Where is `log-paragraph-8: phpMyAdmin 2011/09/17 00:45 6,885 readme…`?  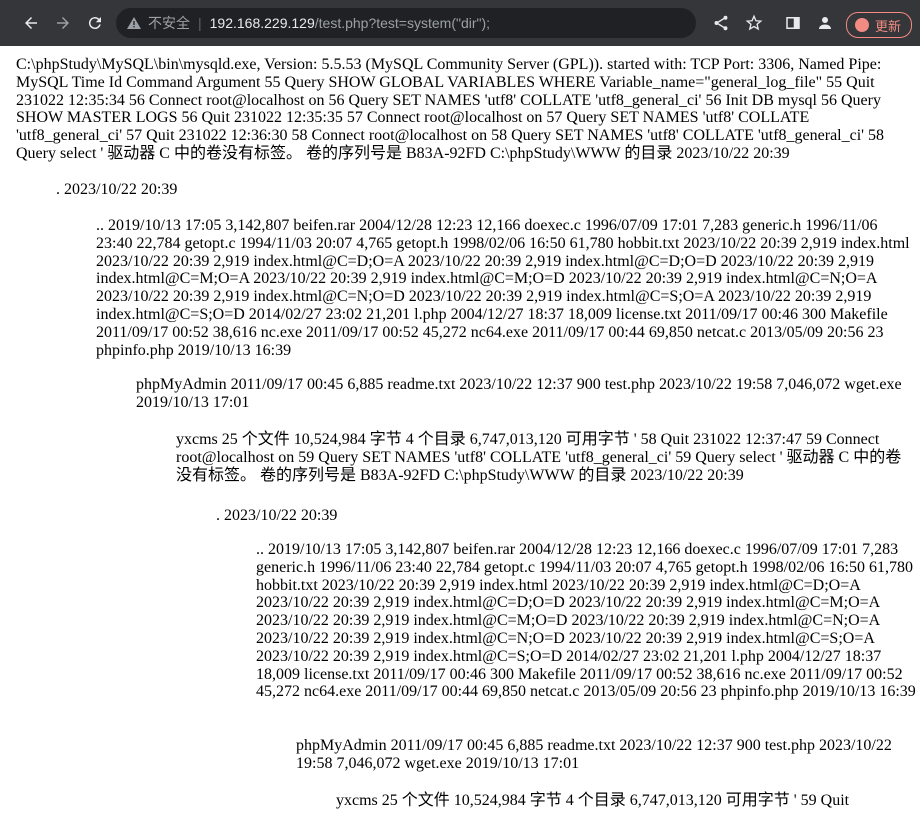
log-paragraph-8: phpMyAdmin 2011/09/17 00:45 6,885 readme… is located at coordinates (594, 754).